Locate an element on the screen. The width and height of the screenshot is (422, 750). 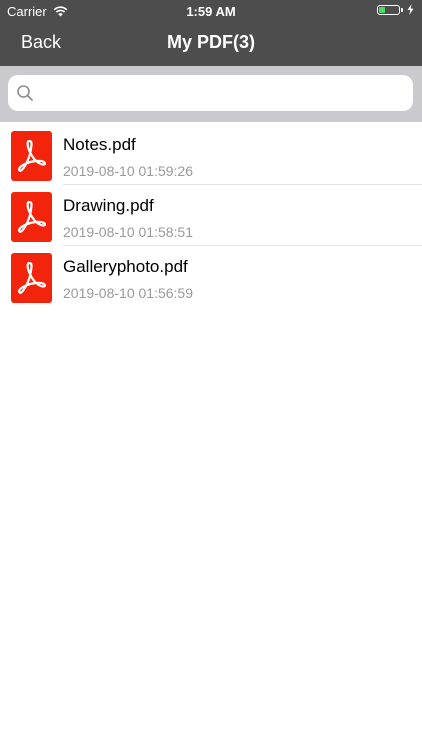
battery-icon is located at coordinates (388, 9).